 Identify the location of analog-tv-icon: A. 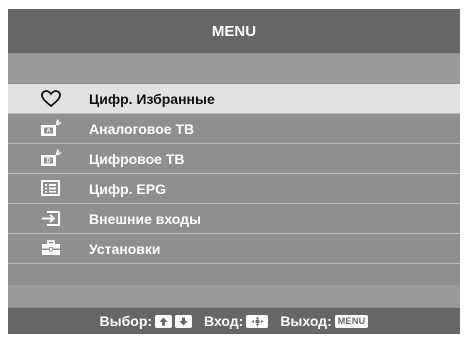
(51, 128).